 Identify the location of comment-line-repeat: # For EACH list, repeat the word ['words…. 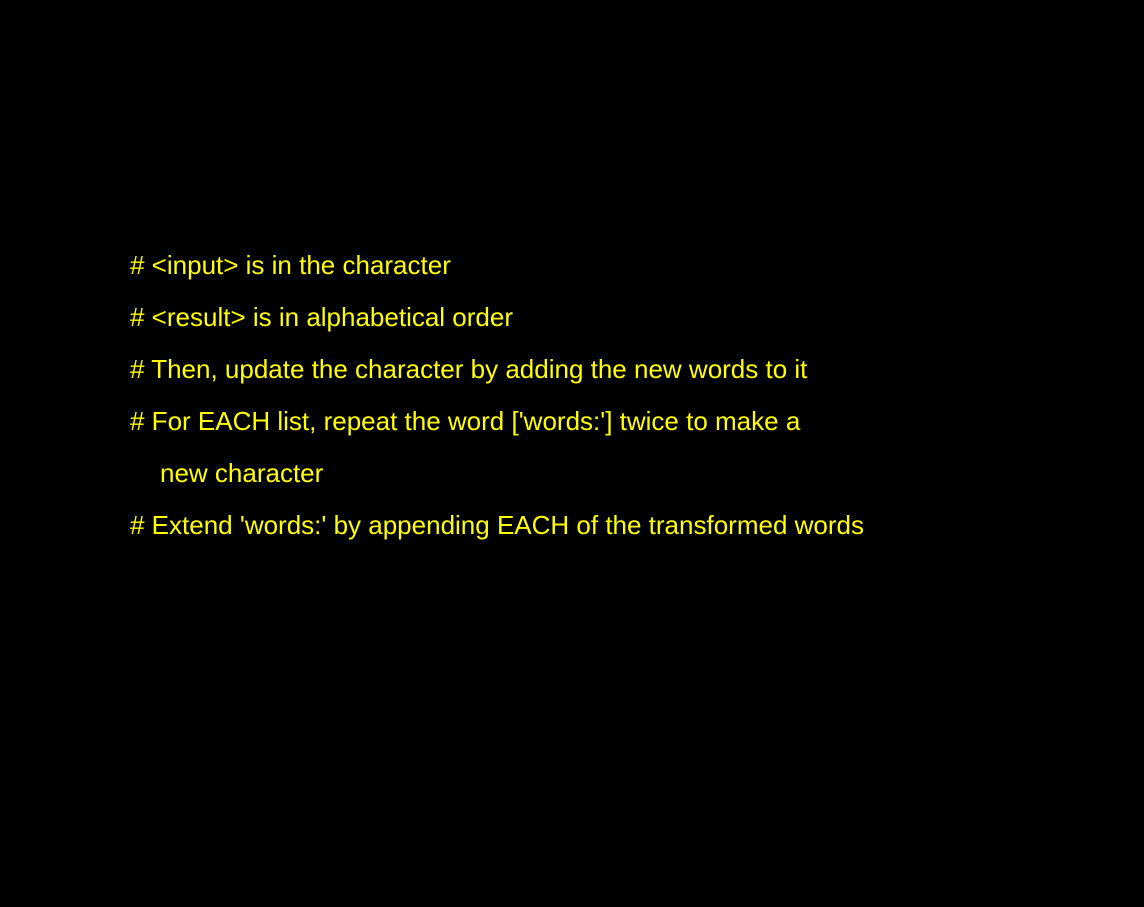
(465, 421).